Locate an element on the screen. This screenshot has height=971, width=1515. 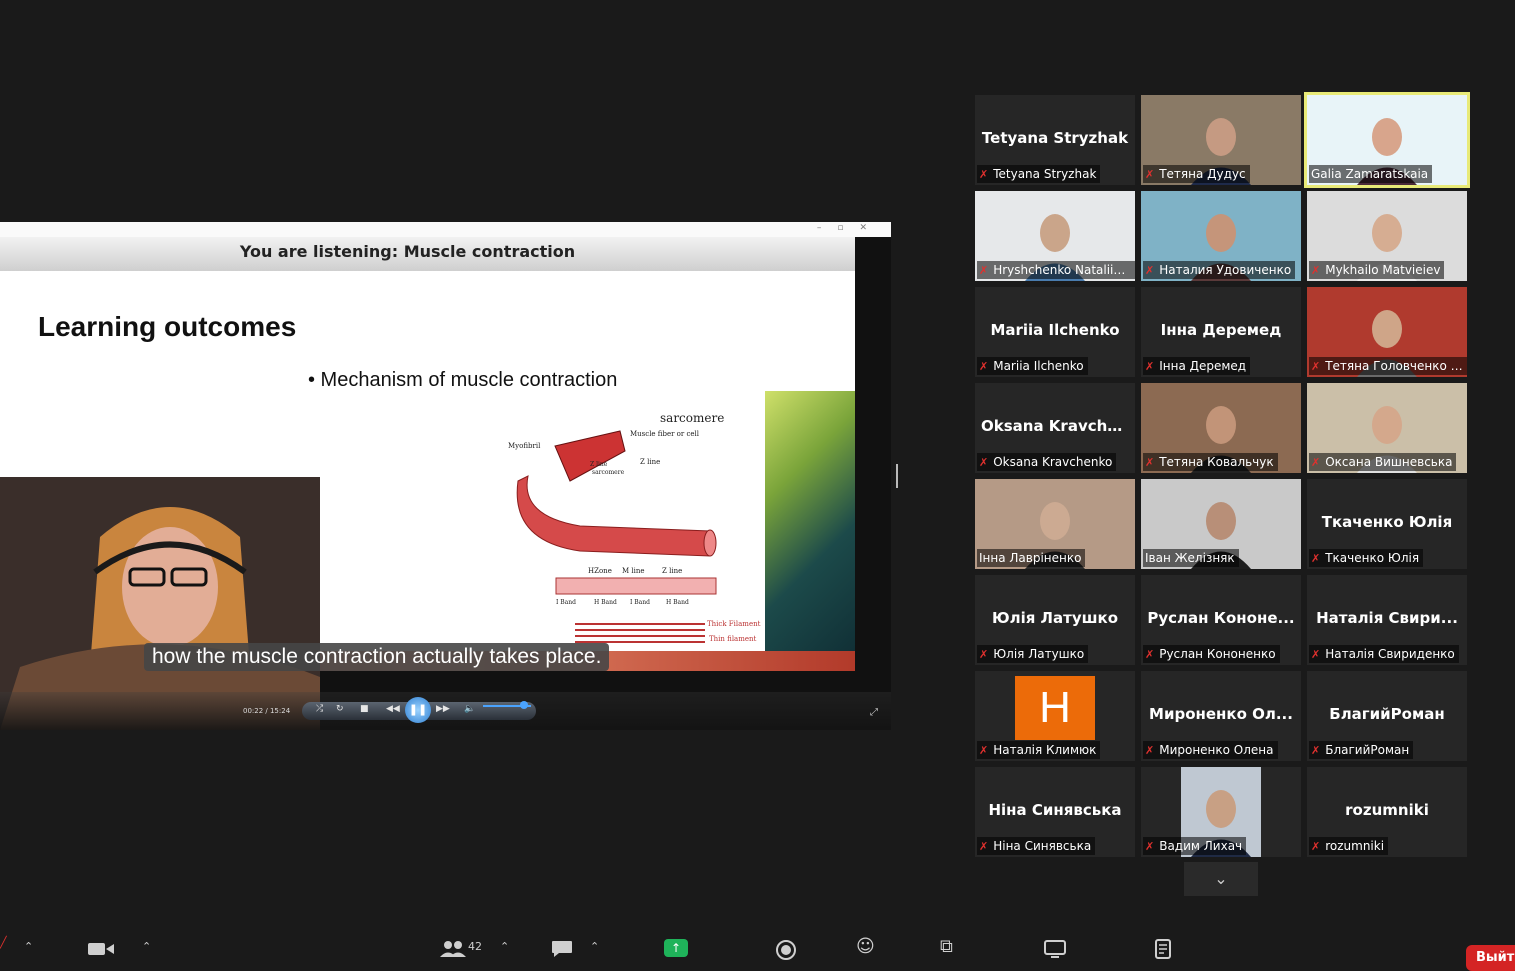
rewind-icon: ◀◀ is located at coordinates (393, 709).